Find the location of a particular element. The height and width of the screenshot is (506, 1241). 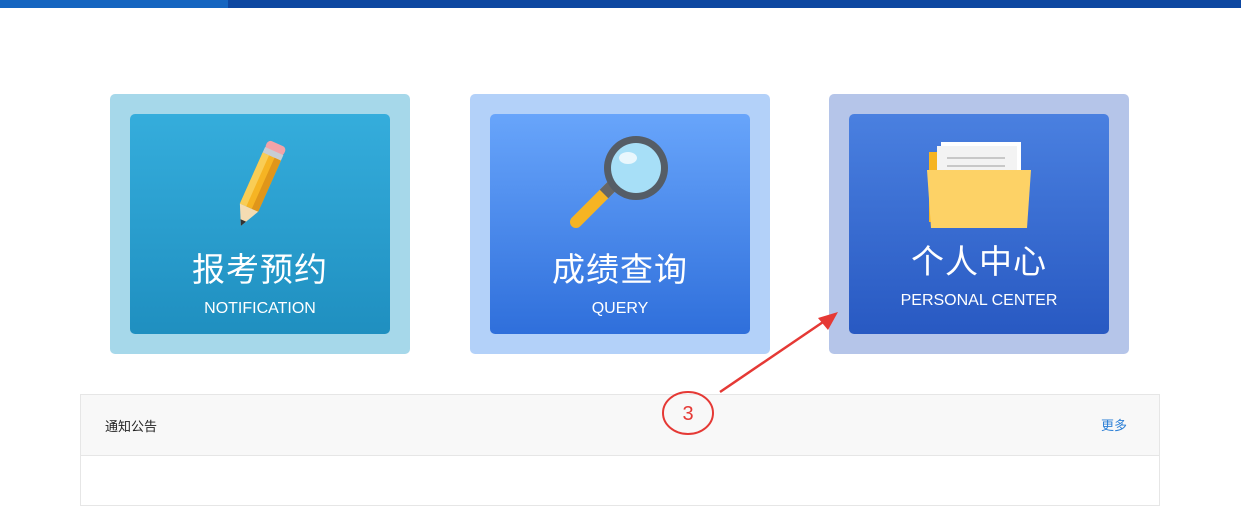

card-personal-center: 个人中心 PERSONAL CENTER is located at coordinates (979, 224).